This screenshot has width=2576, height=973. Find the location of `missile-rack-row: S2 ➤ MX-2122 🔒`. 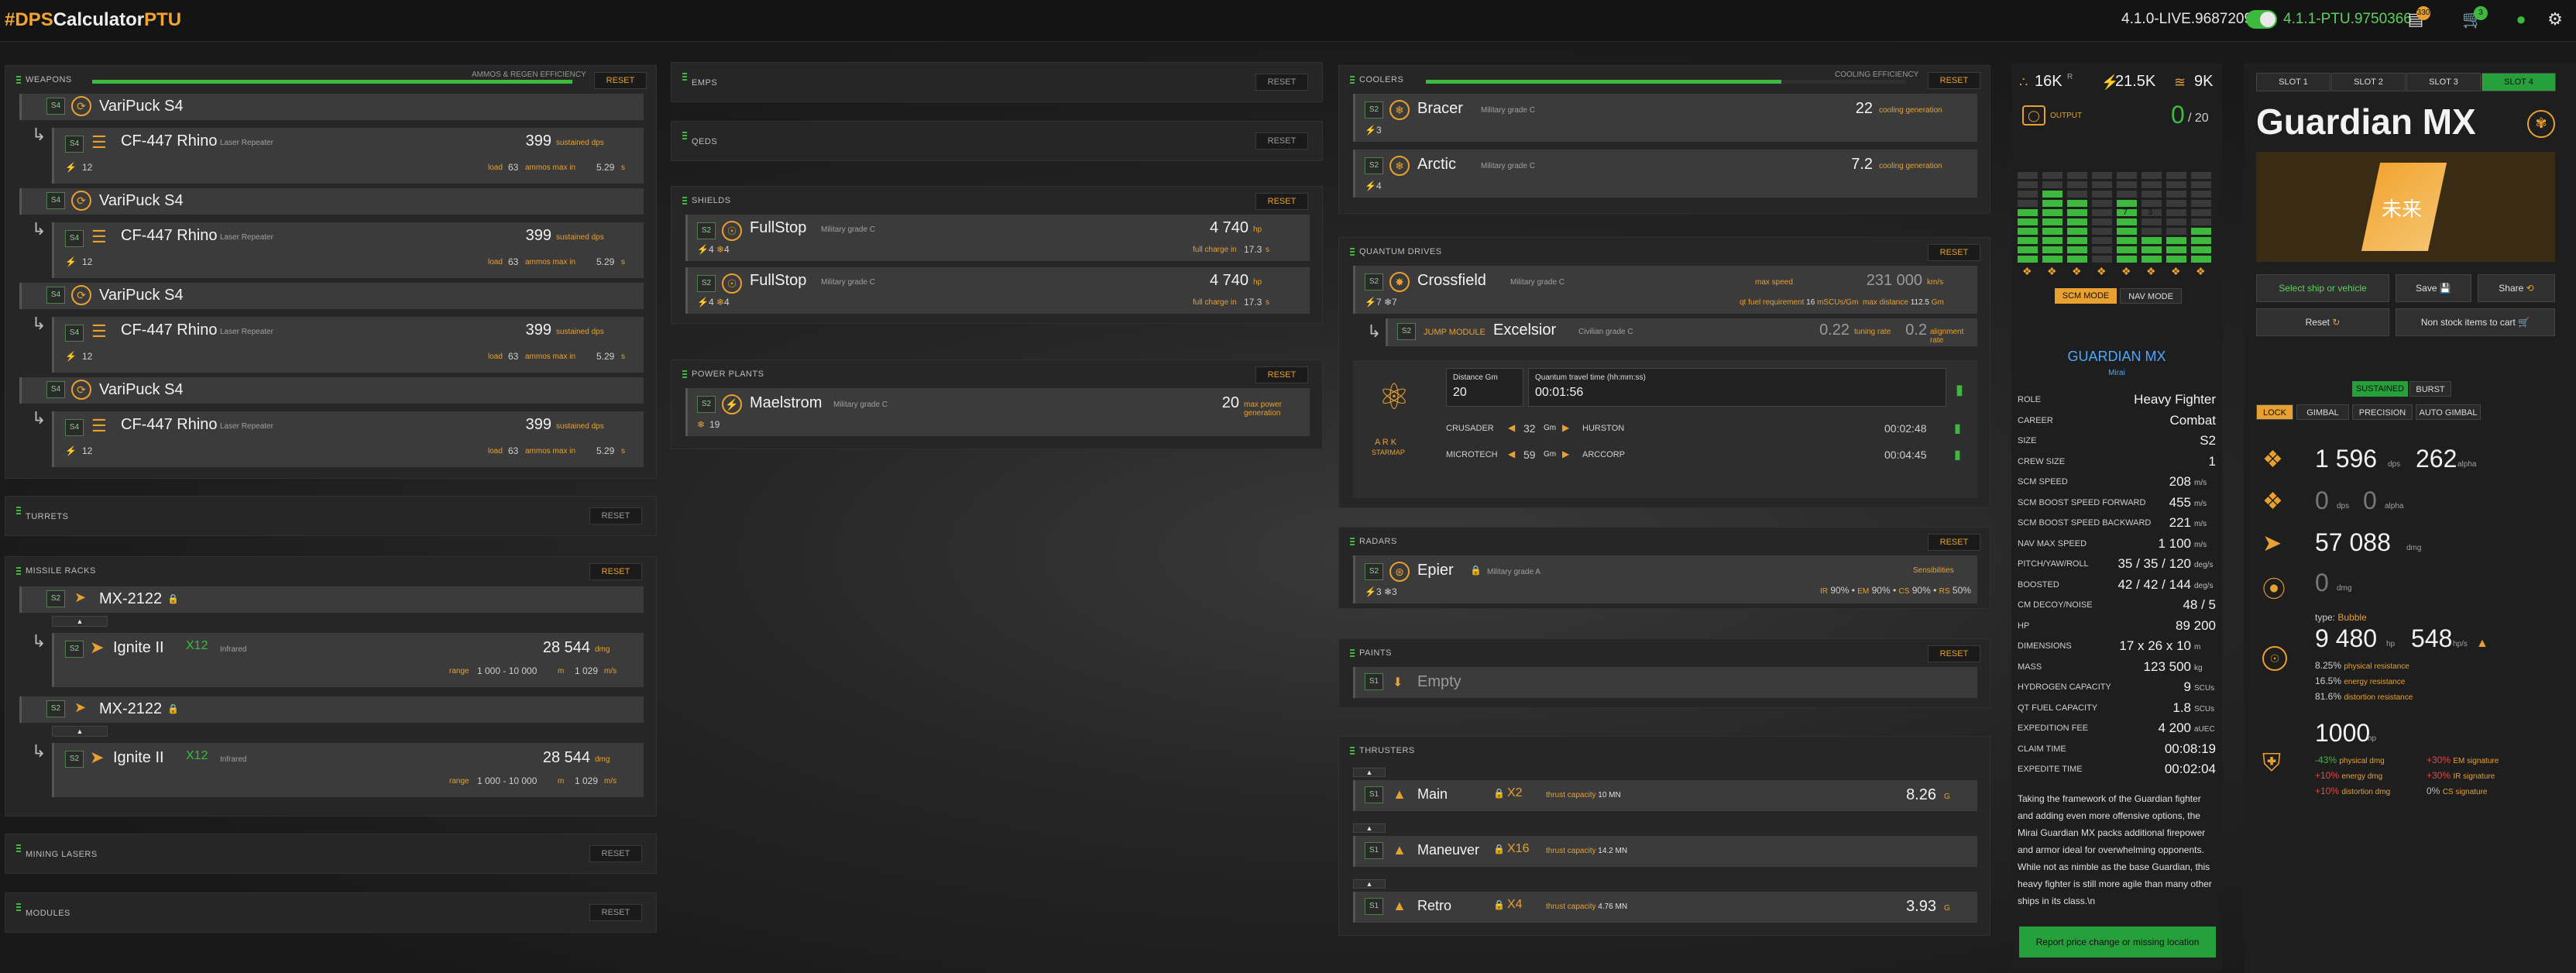

missile-rack-row: S2 ➤ MX-2122 🔒 is located at coordinates (331, 709).